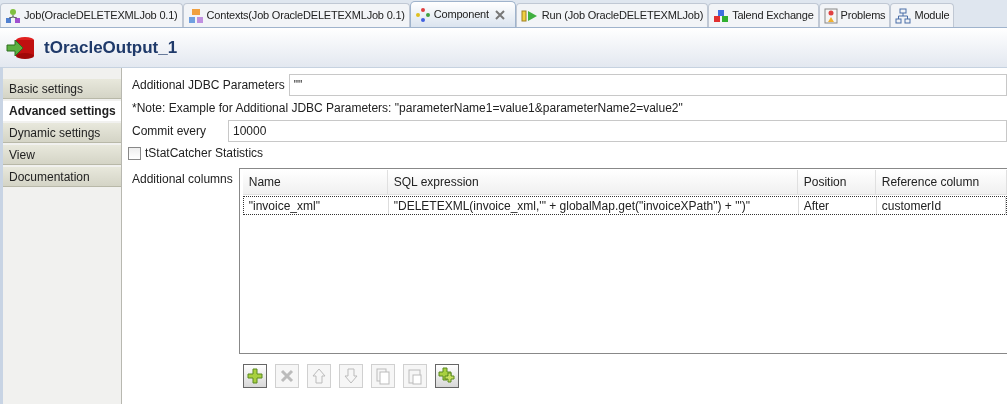 The width and height of the screenshot is (1007, 404). I want to click on problems-icon, so click(830, 15).